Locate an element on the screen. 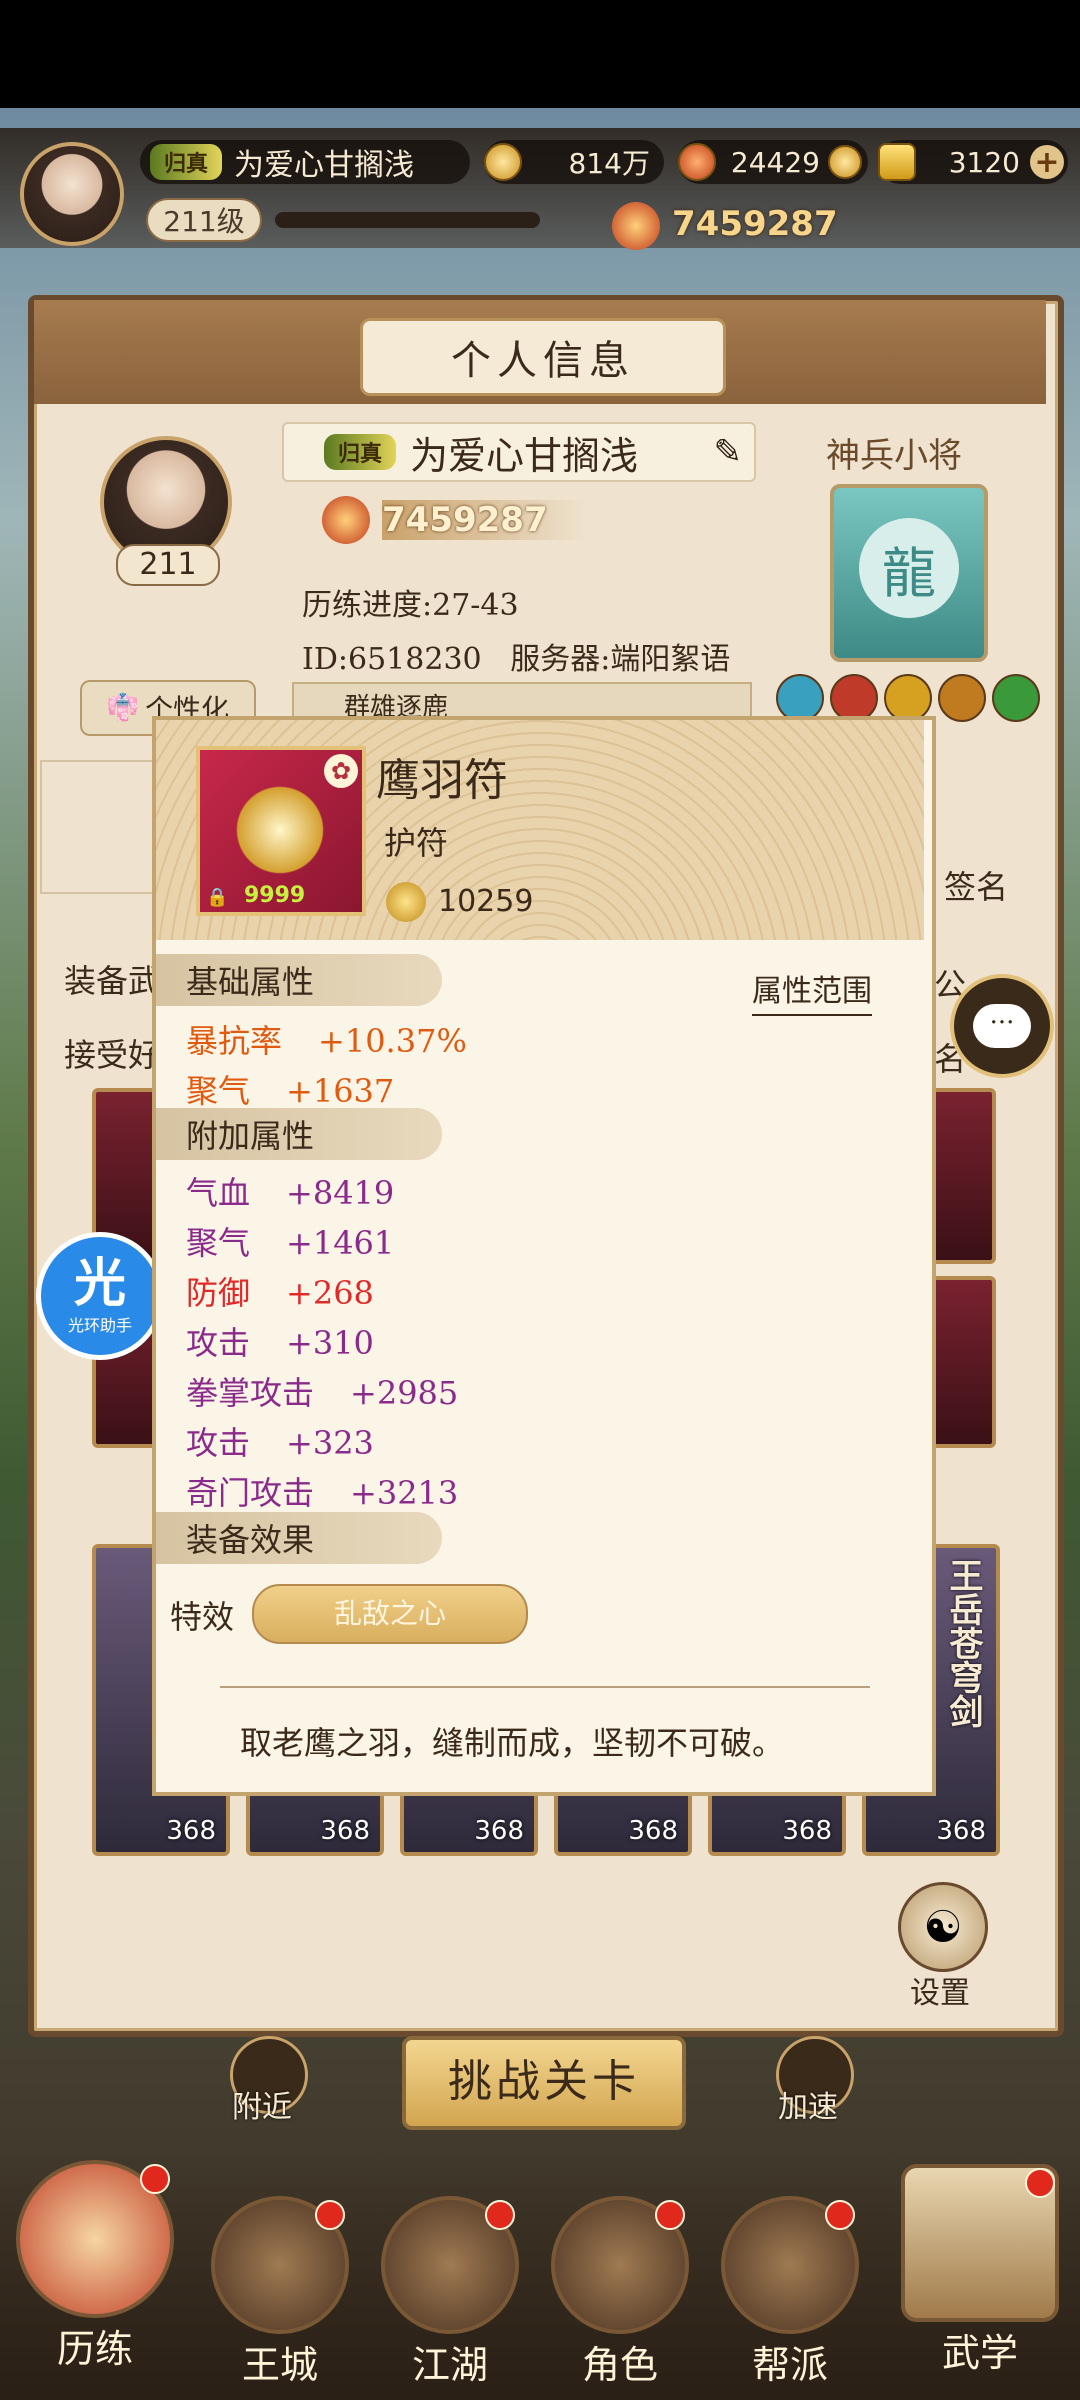 This screenshot has height=2400, width=1080. score-icon is located at coordinates (406, 902).